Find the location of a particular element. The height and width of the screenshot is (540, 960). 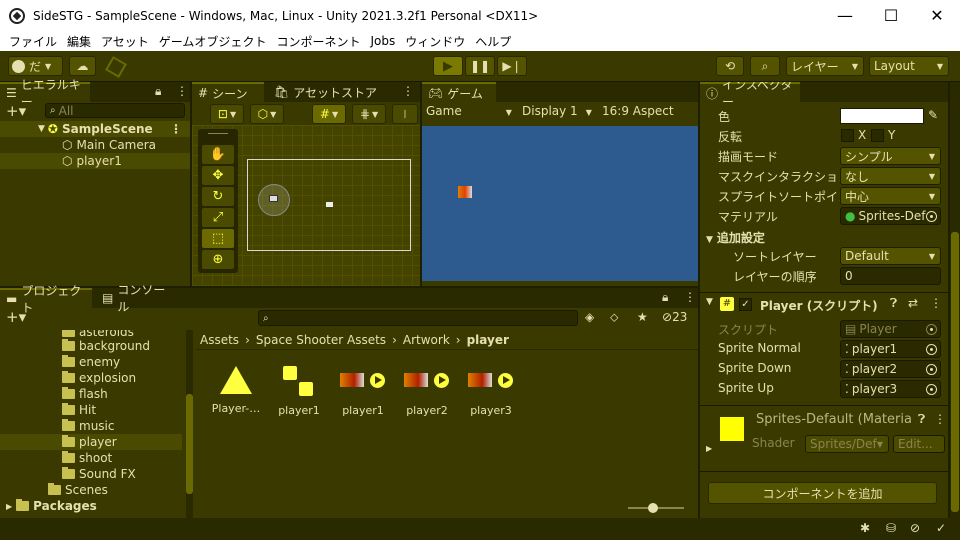

folder-item: enemy is located at coordinates (91, 362).